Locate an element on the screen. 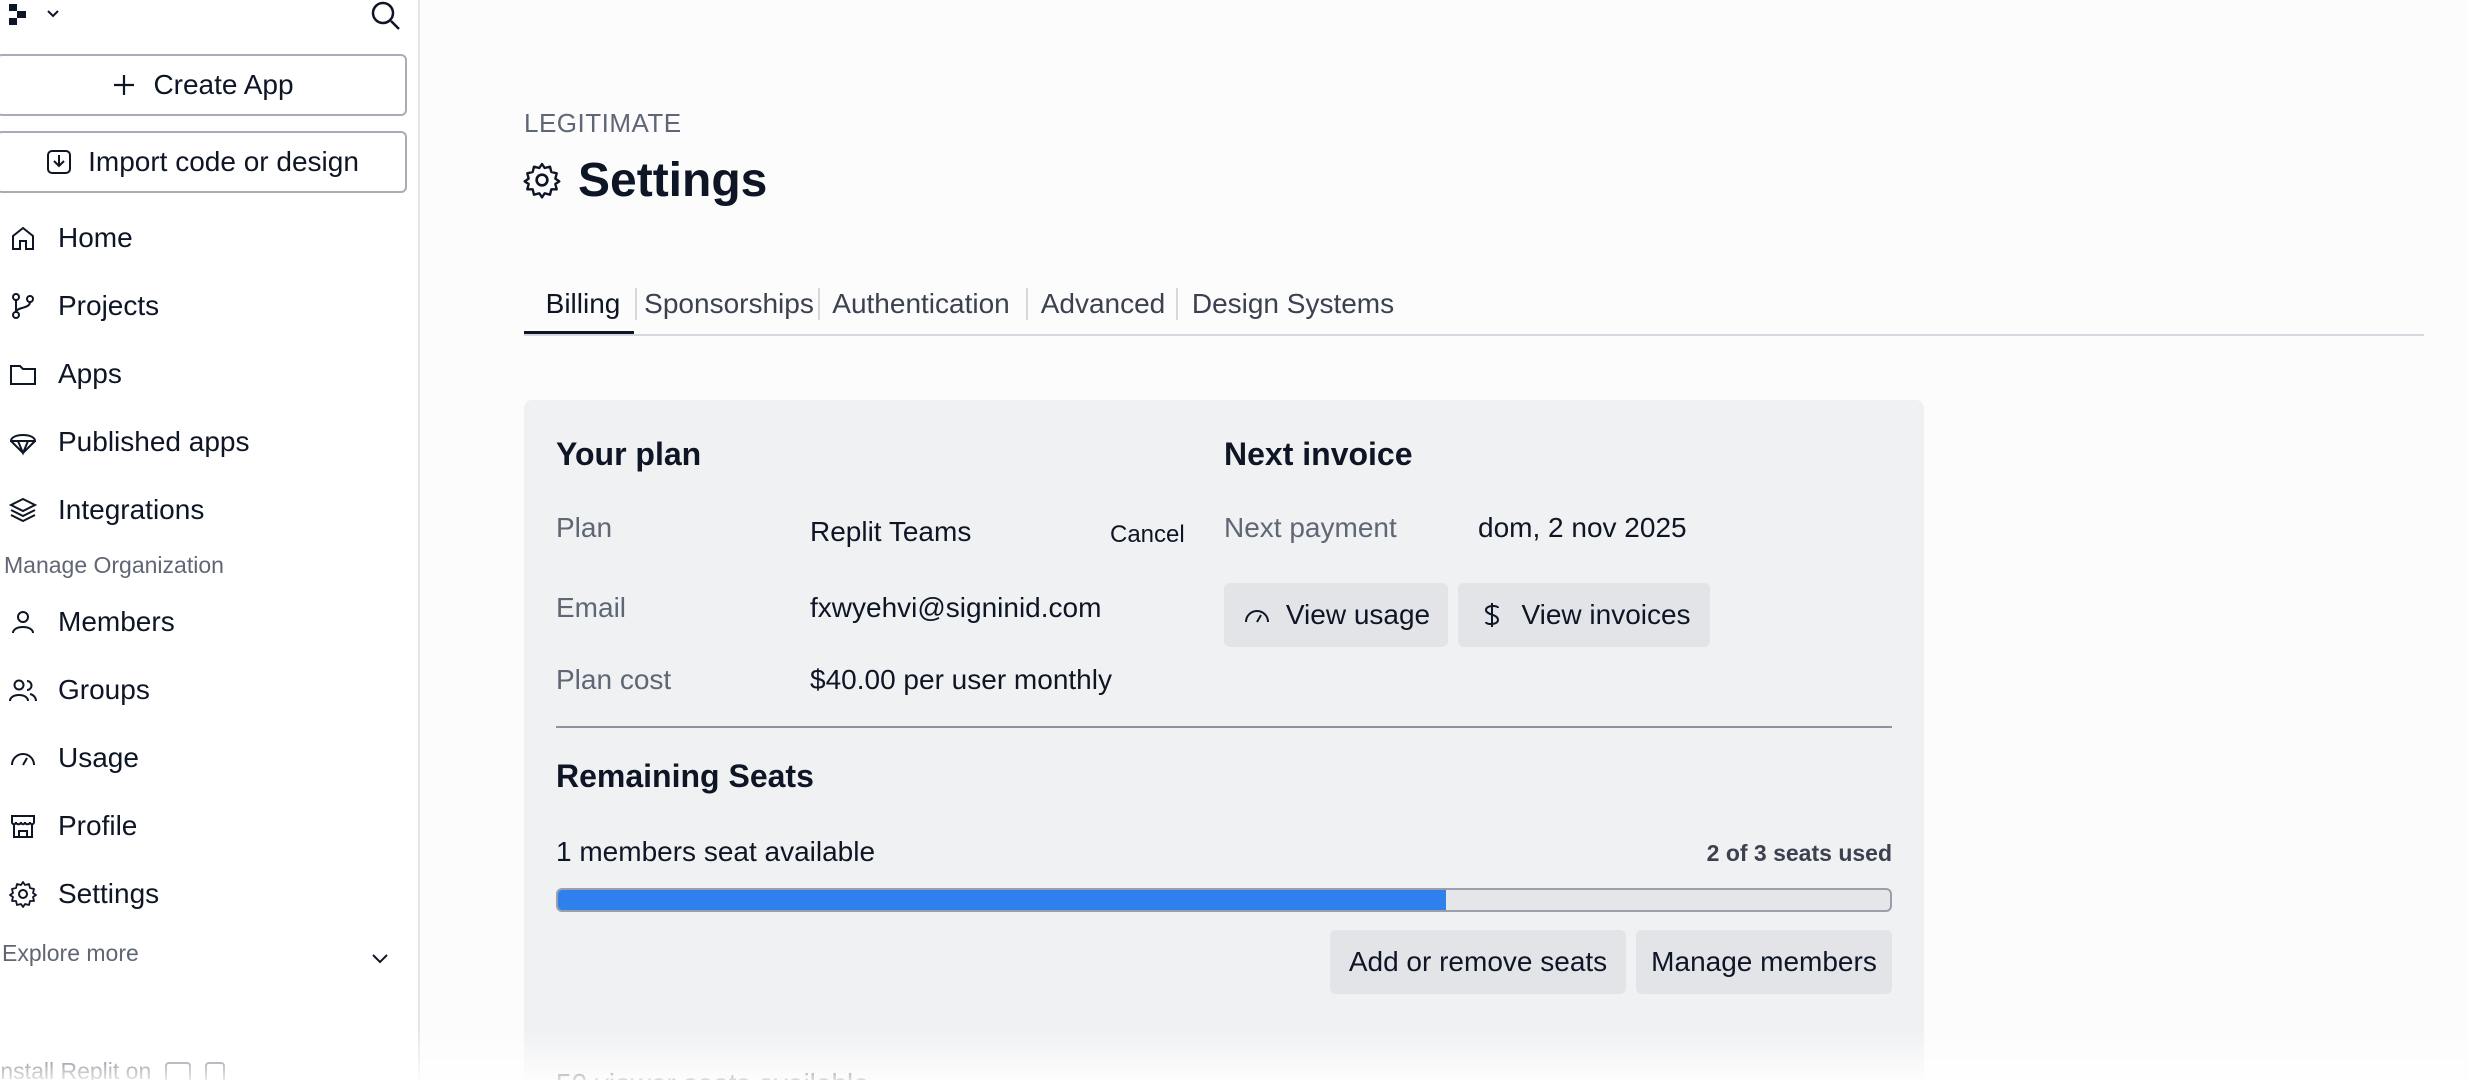 The width and height of the screenshot is (2468, 1080). create-app-label: Create App is located at coordinates (223, 84).